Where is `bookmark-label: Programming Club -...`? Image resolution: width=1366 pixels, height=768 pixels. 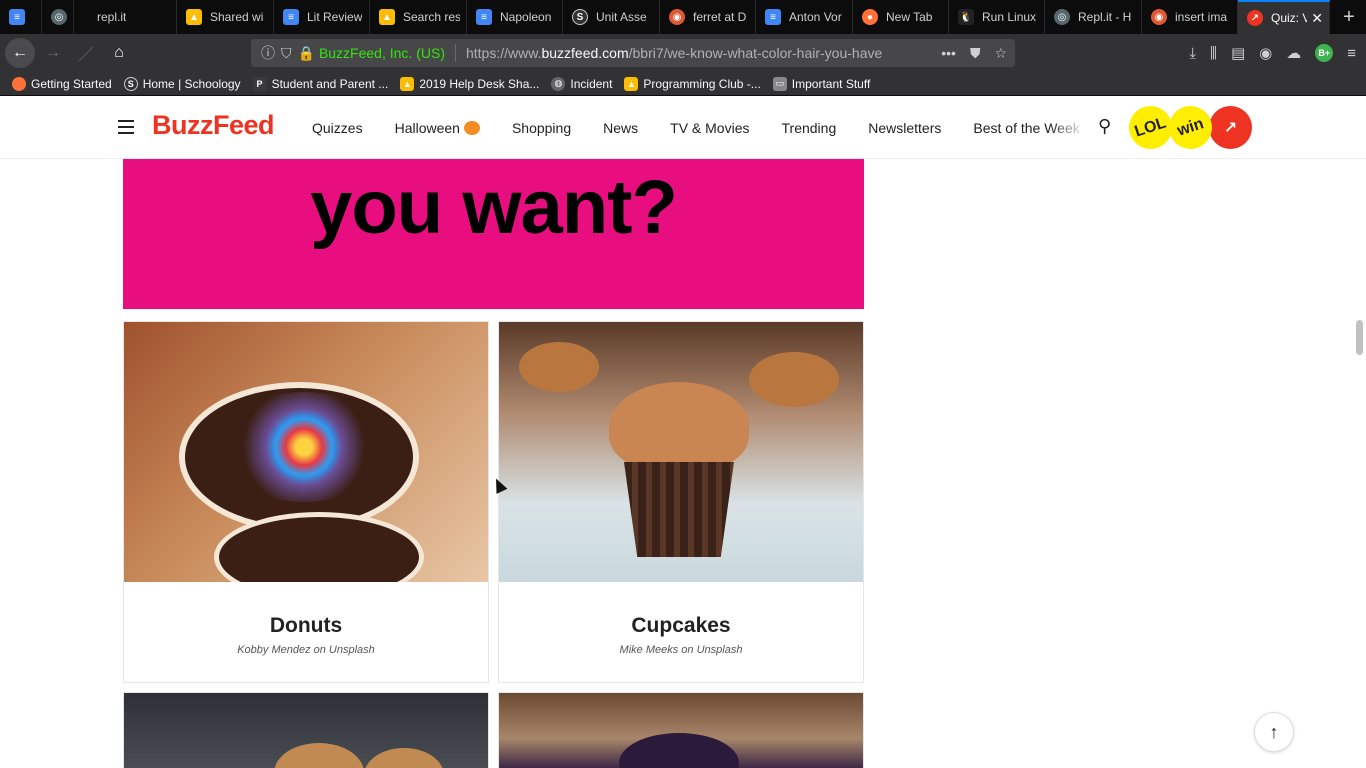
bookmark-label: Programming Club -... is located at coordinates (702, 83).